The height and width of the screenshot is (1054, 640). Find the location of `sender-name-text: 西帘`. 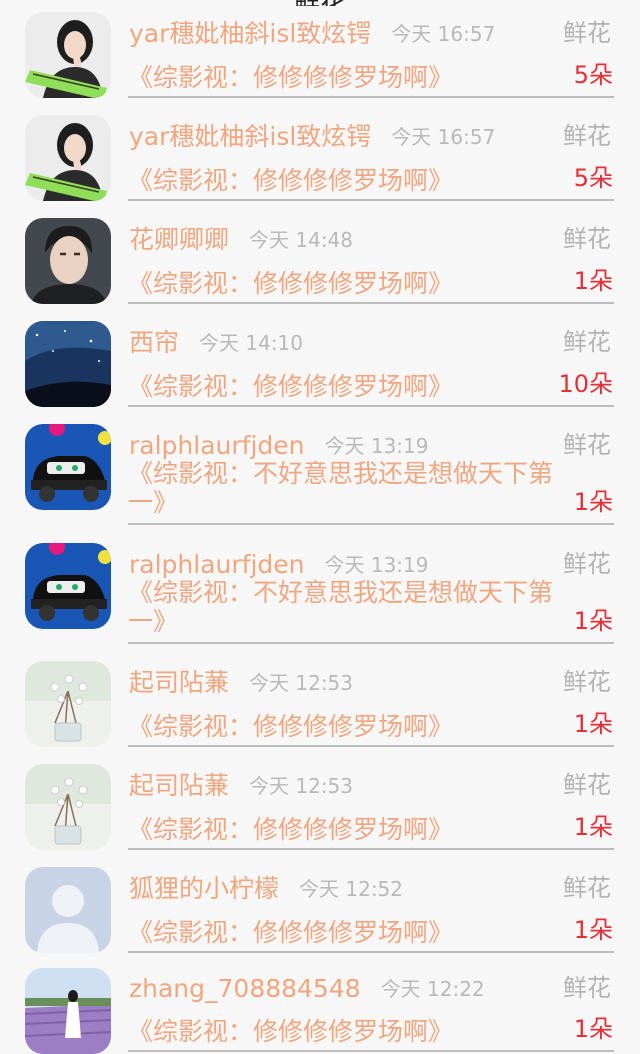

sender-name-text: 西帘 is located at coordinates (154, 342).